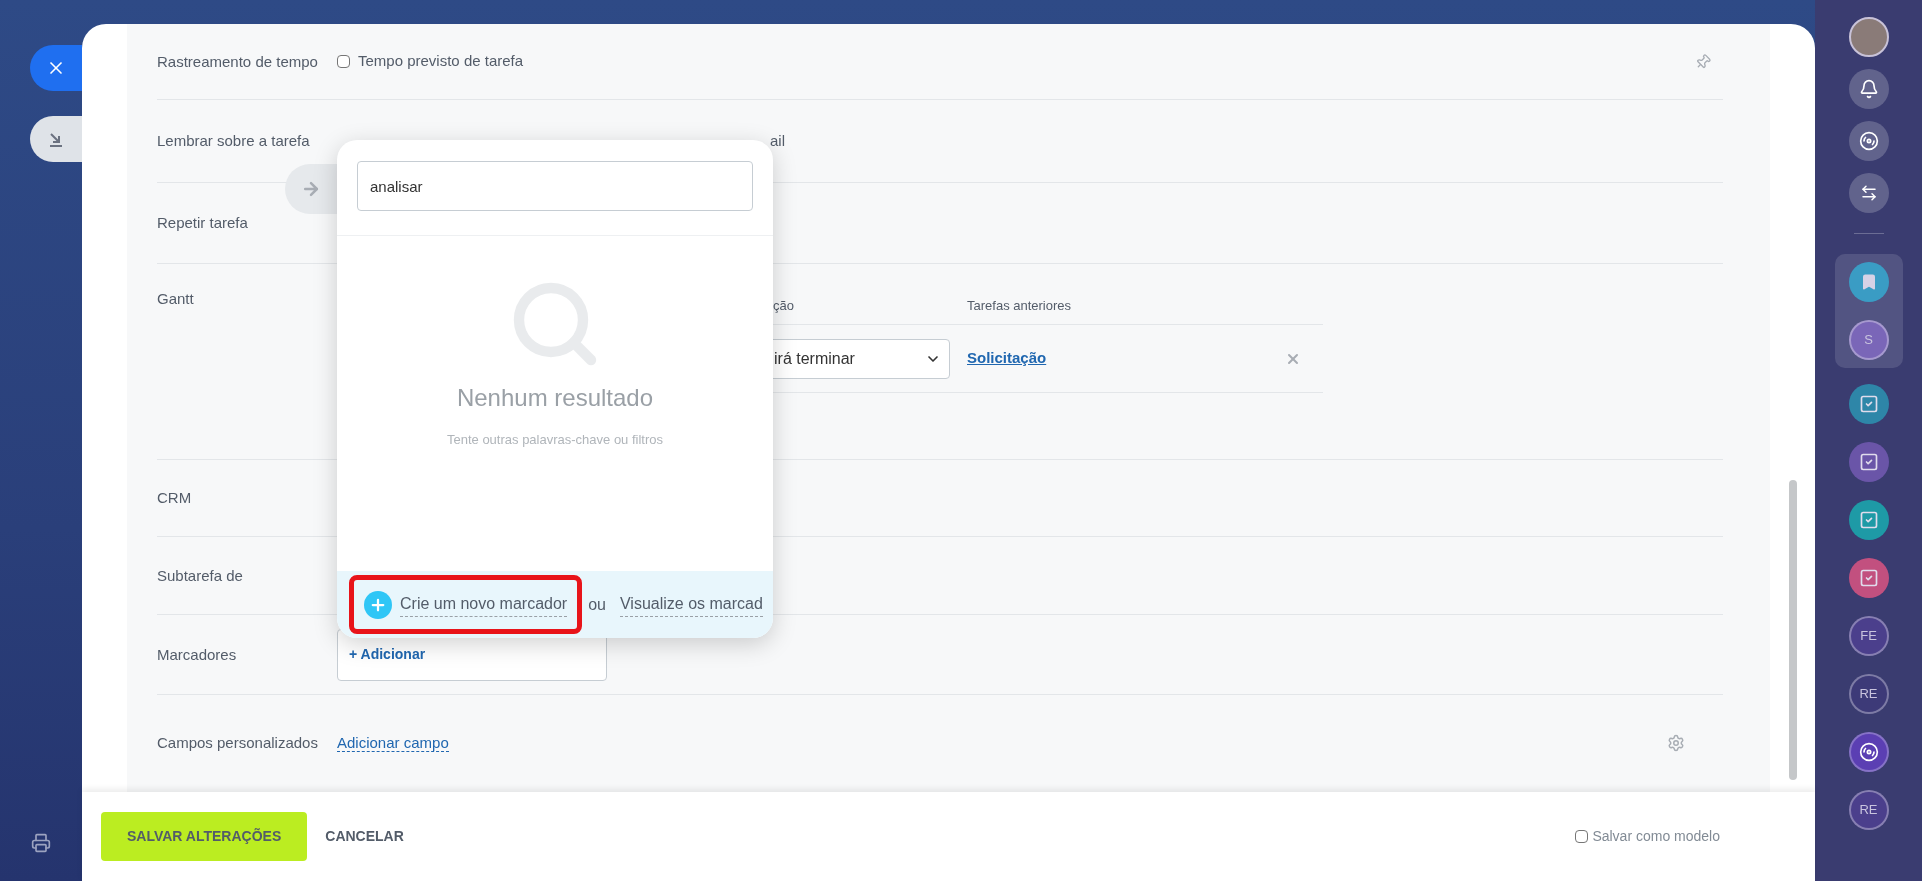  I want to click on field-label: Repetir tarefa, so click(203, 223).